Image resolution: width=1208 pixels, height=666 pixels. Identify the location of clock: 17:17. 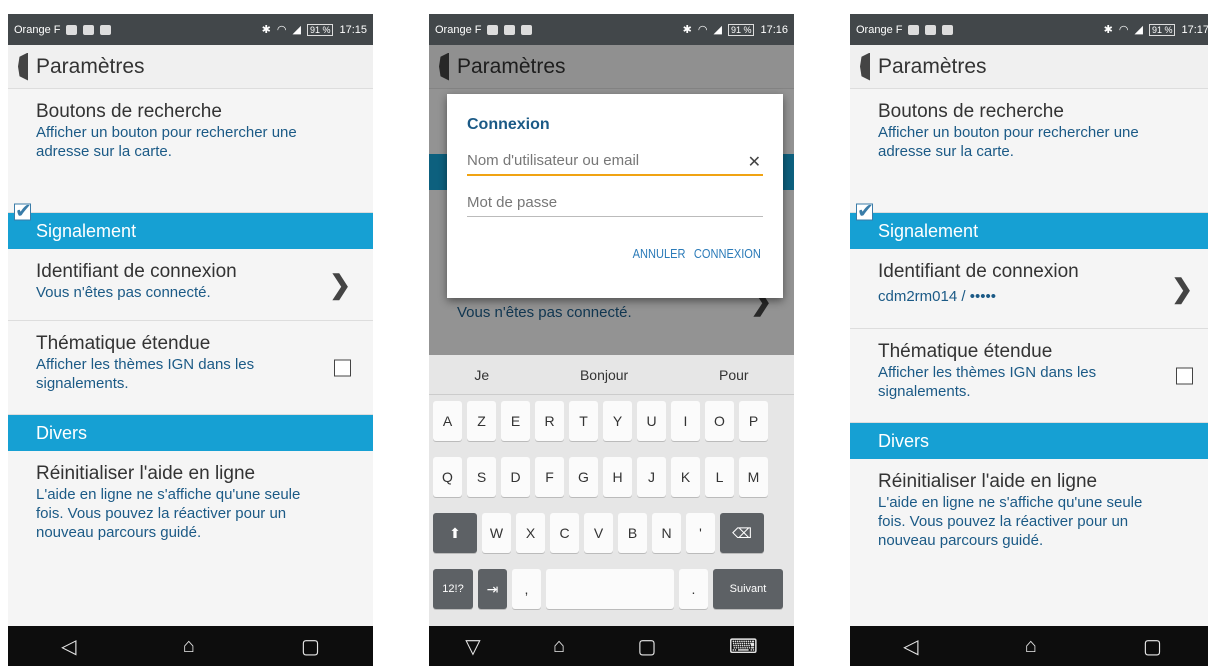
(1194, 29).